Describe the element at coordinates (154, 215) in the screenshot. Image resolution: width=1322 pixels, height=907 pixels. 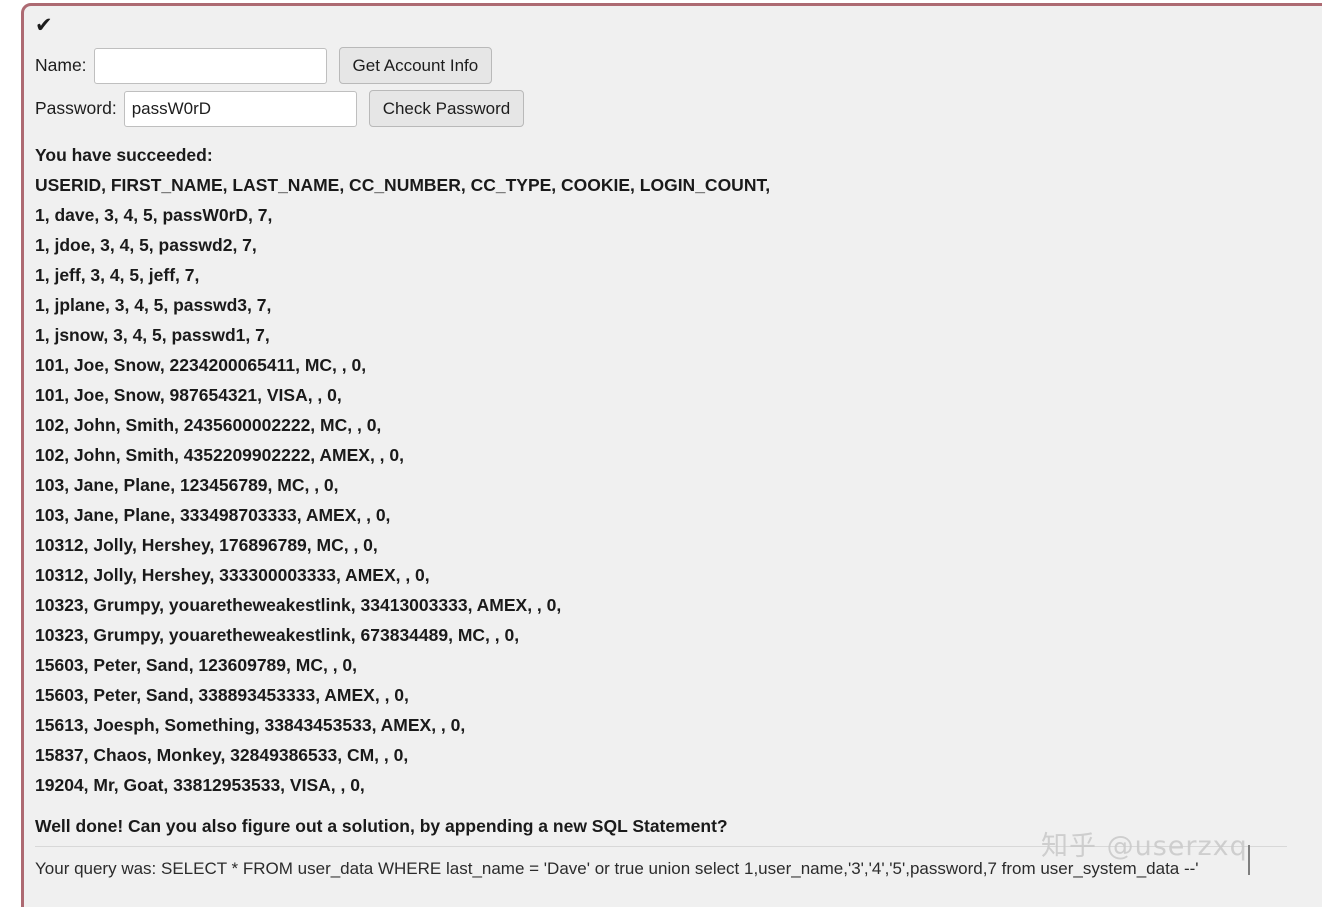
I see `result-row: 1, dave, 3, 4, 5, passW0rD, 7,` at that location.